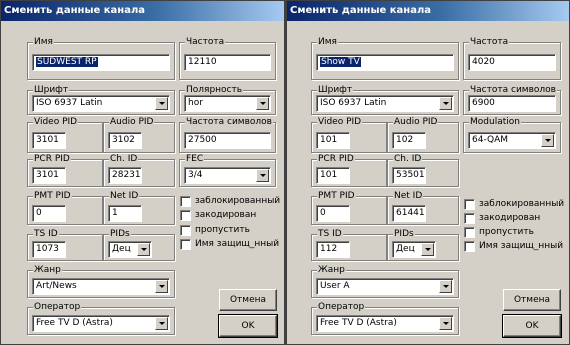 The height and width of the screenshot is (345, 570). I want to click on ts-id-input: 1073, so click(49, 249).